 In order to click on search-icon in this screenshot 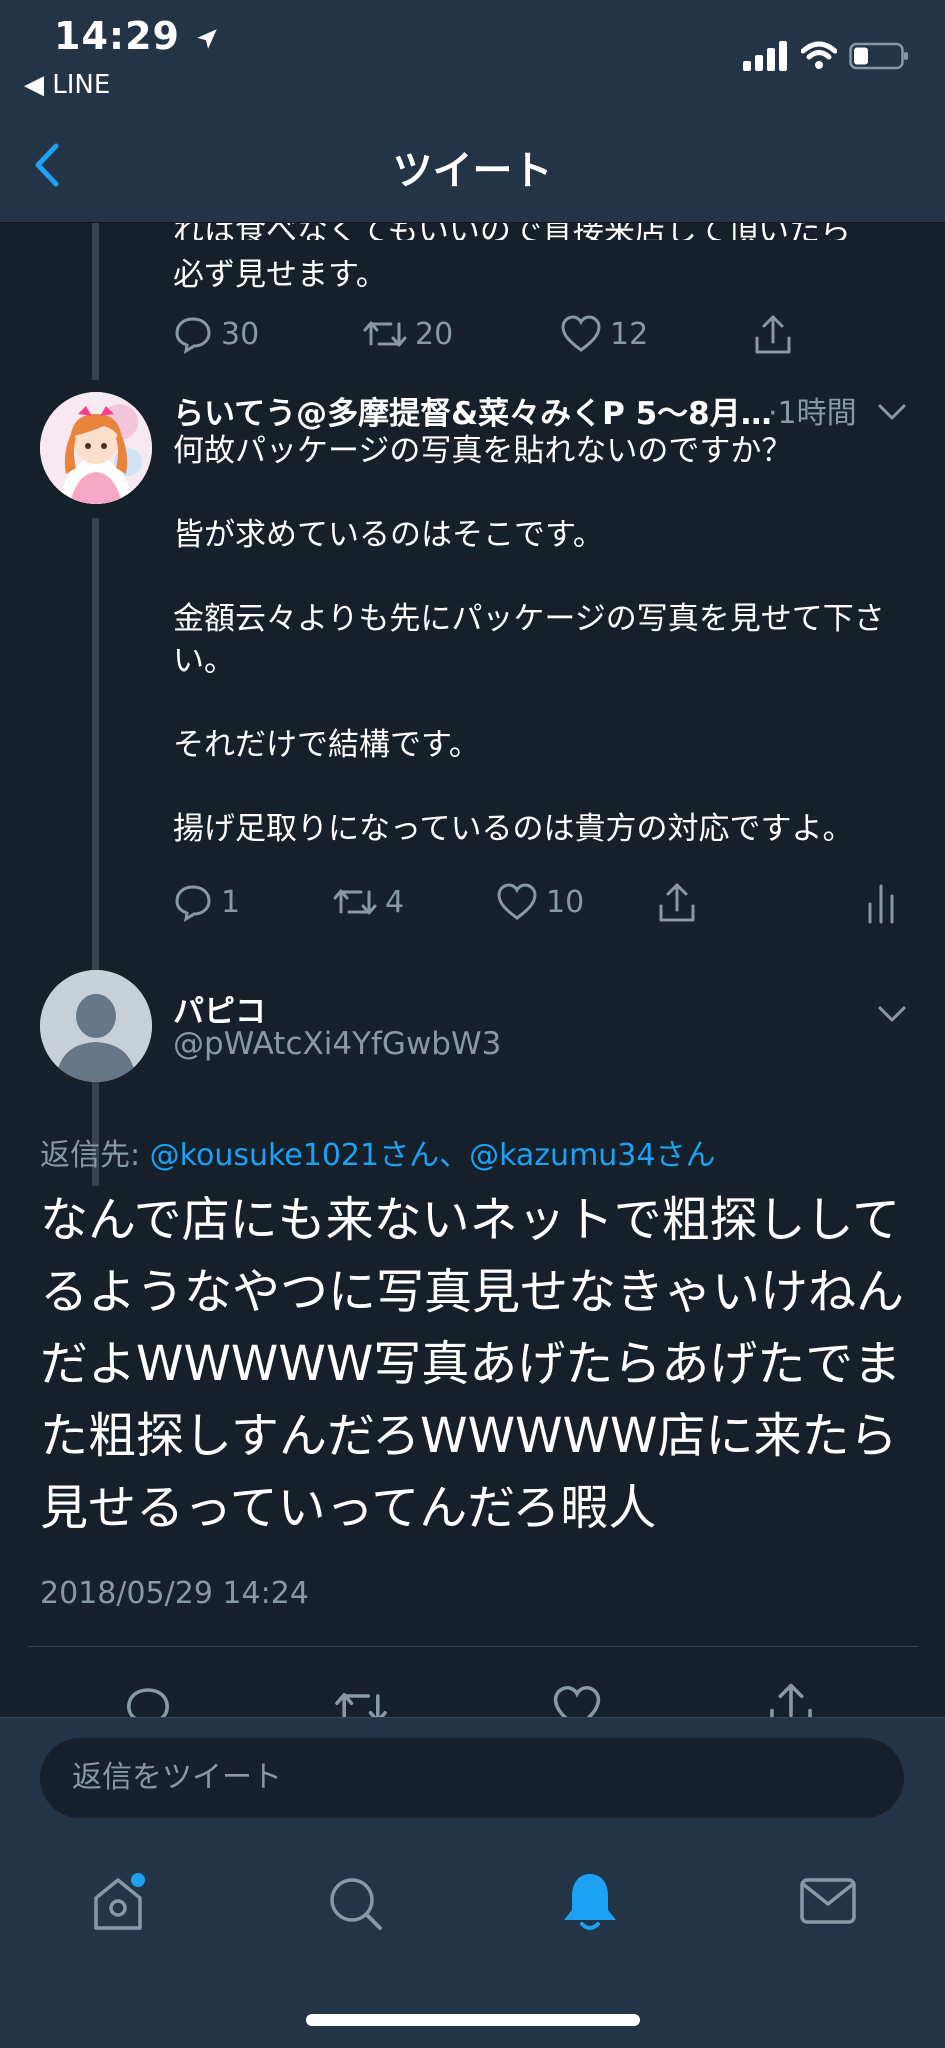, I will do `click(356, 1904)`.